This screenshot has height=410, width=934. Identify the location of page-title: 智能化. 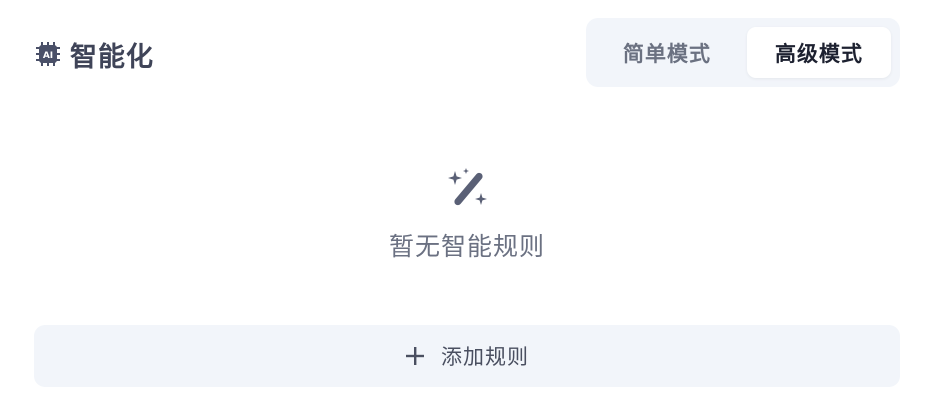
(112, 57).